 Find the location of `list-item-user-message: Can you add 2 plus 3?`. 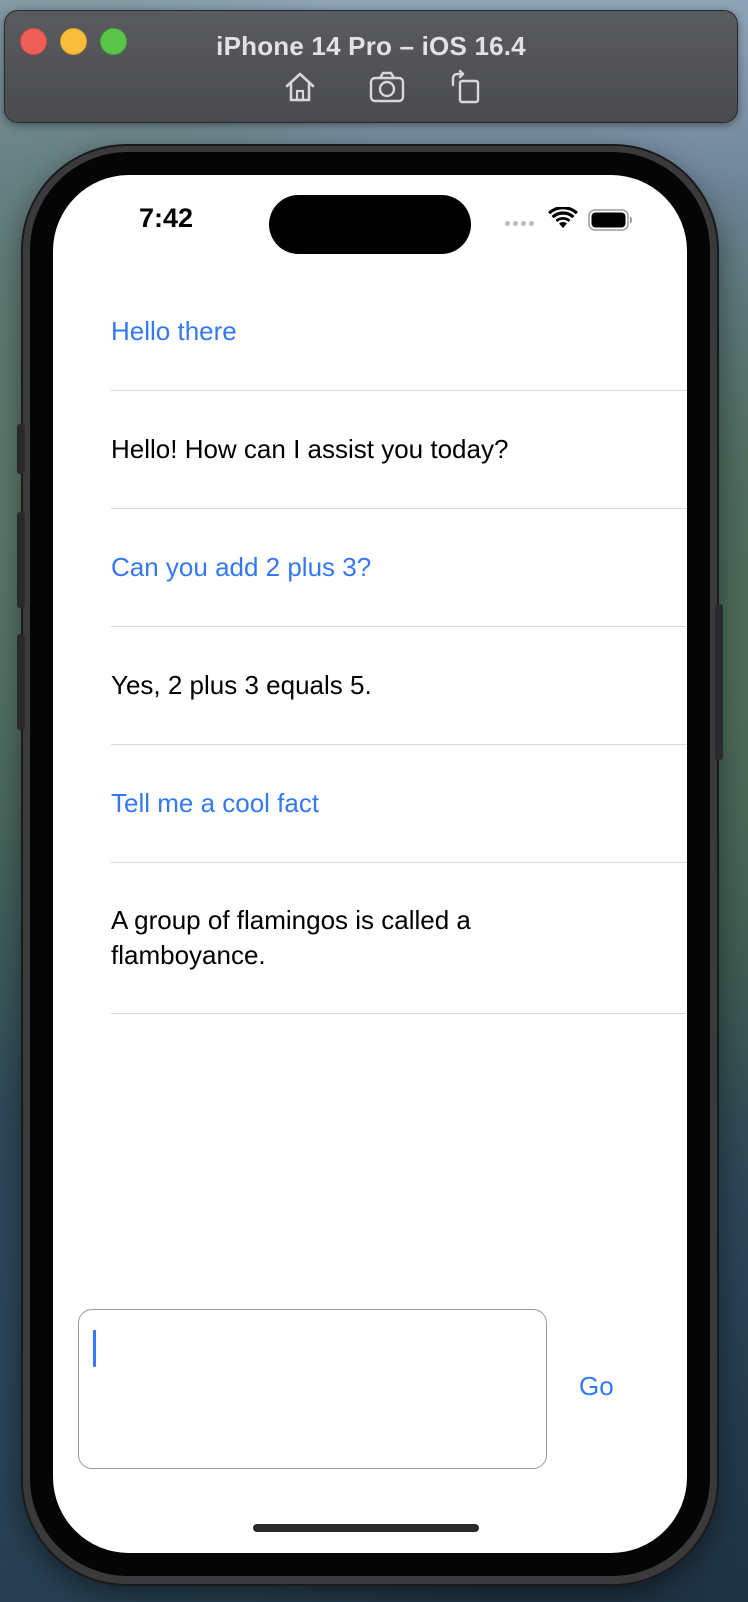

list-item-user-message: Can you add 2 plus 3? is located at coordinates (370, 567).